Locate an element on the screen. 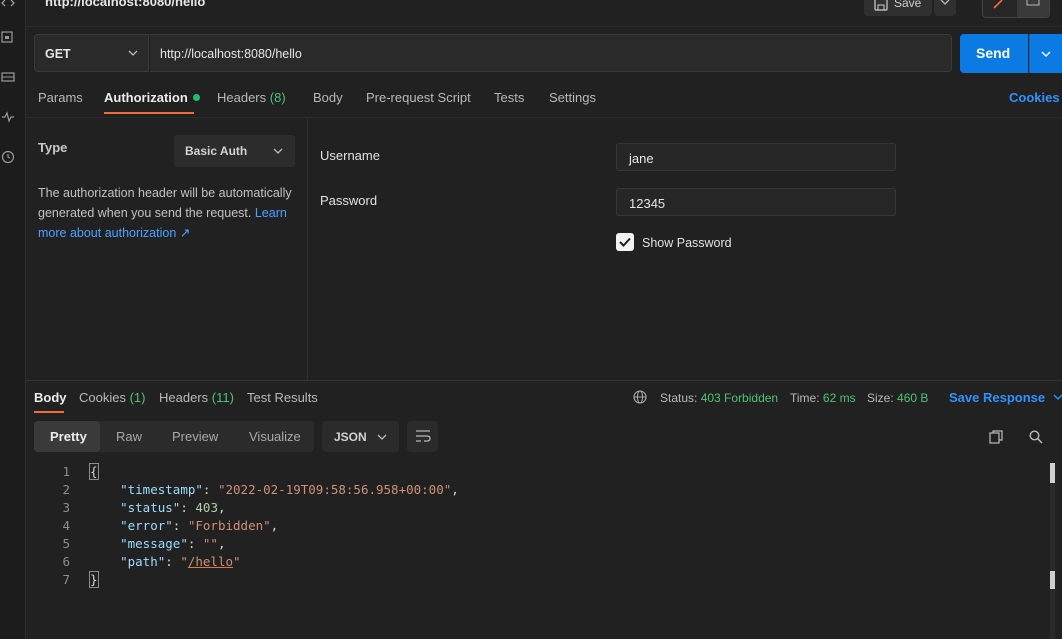 The height and width of the screenshot is (639, 1062). tab-authorization-label: Authorization is located at coordinates (146, 97).